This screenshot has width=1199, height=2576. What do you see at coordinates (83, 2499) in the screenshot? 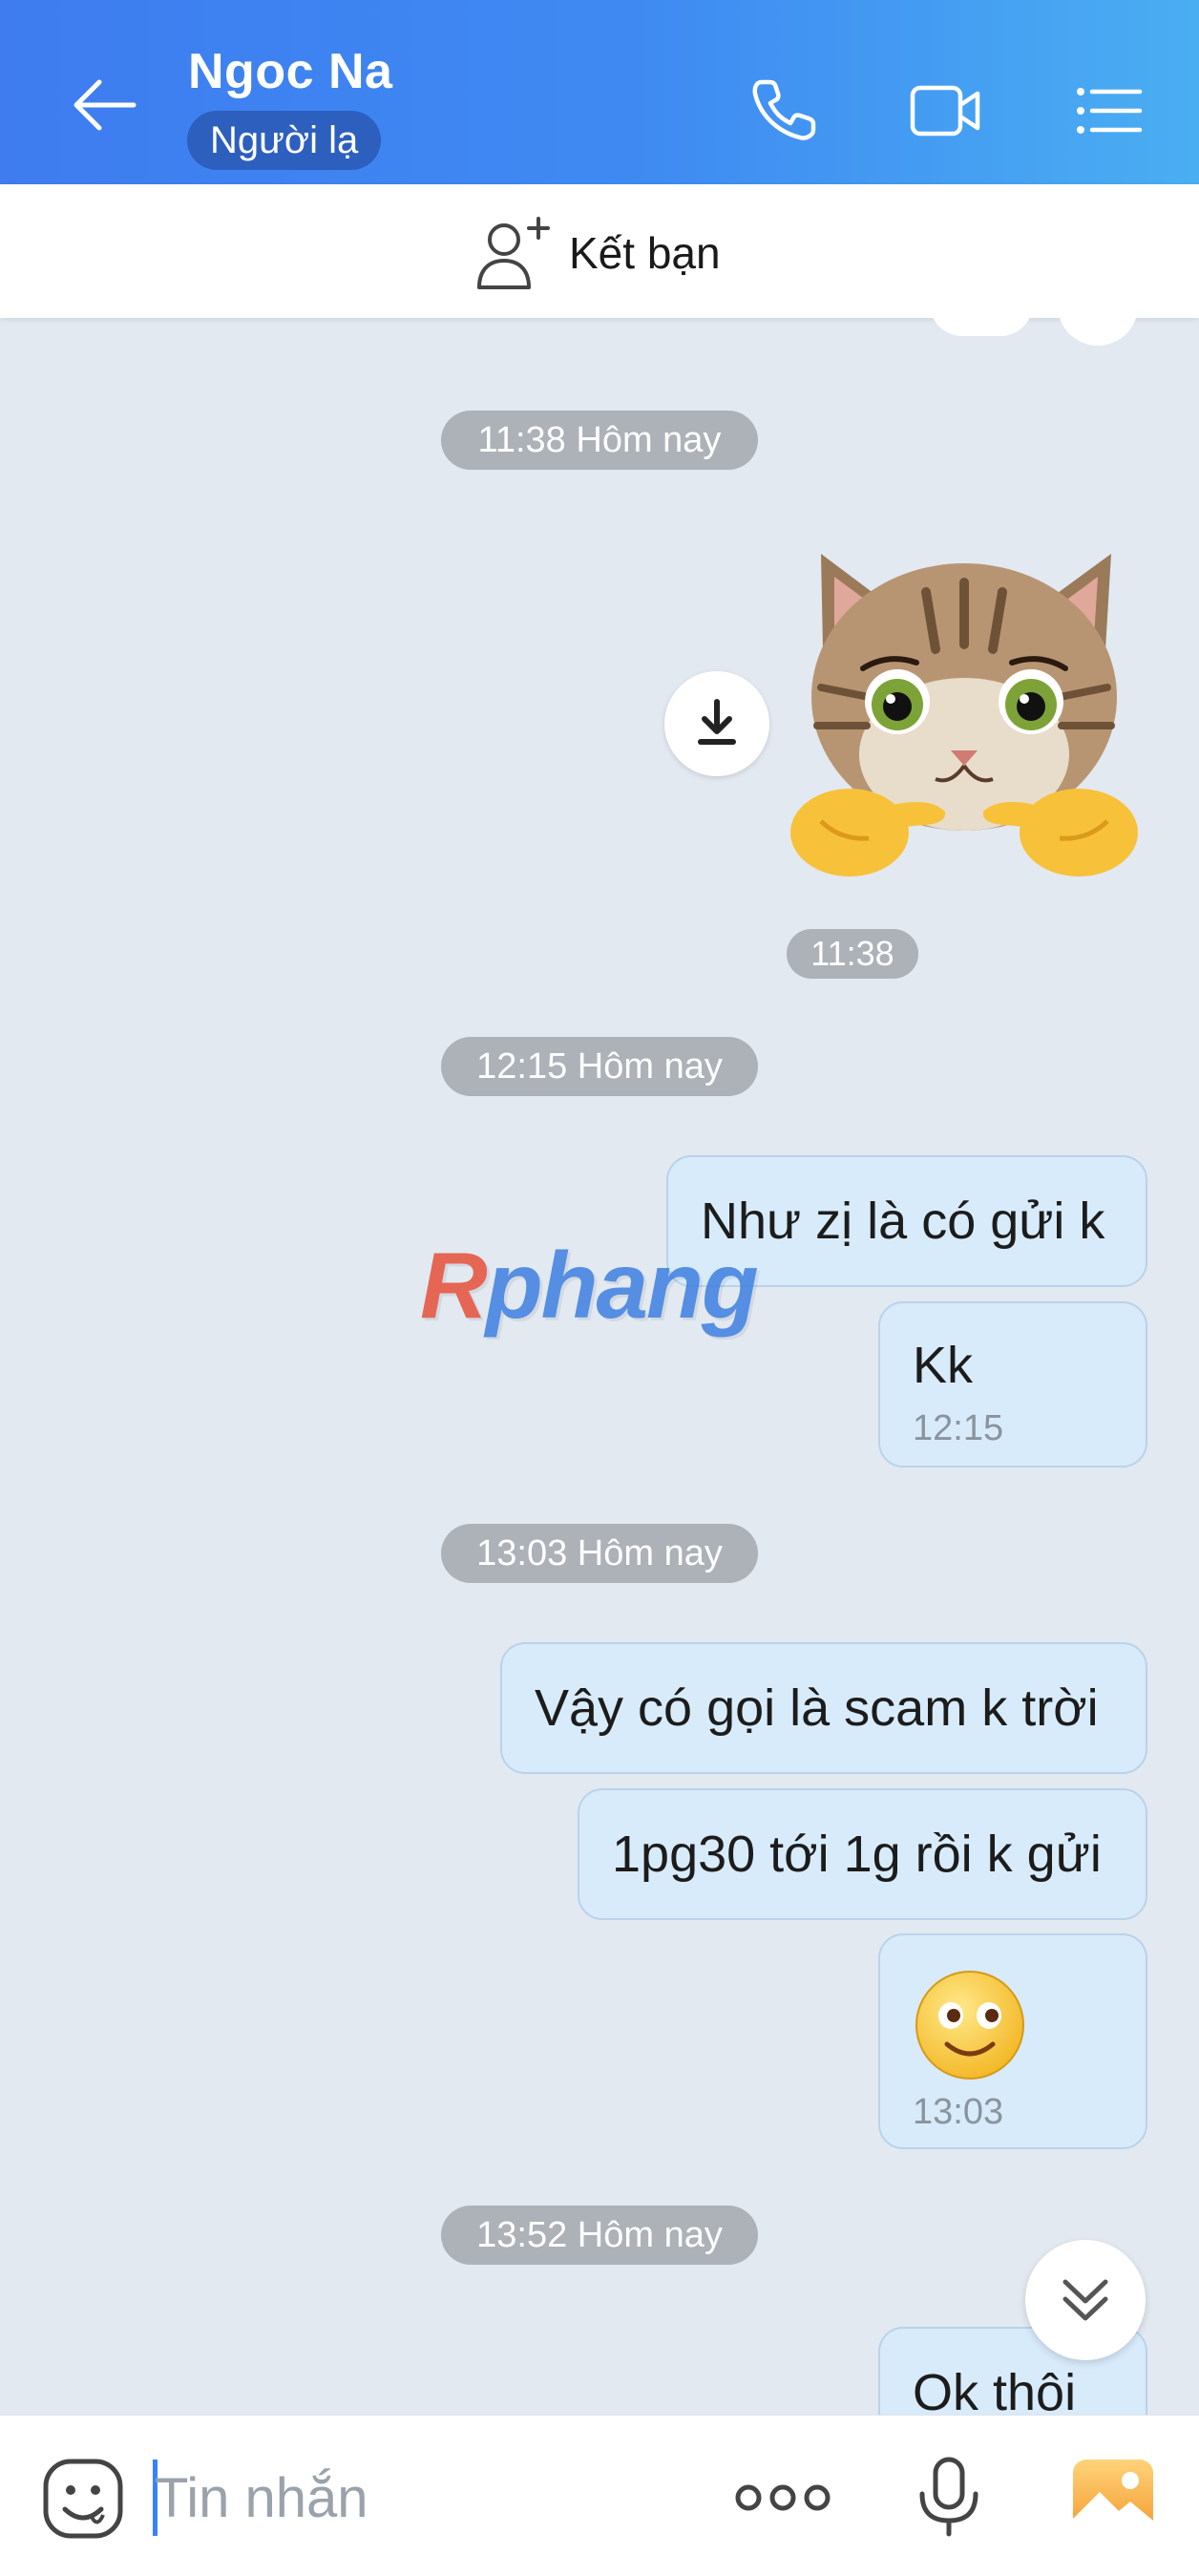
I see `emoji-icon` at bounding box center [83, 2499].